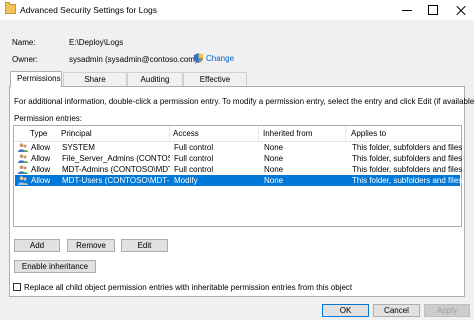 This screenshot has height=320, width=474. I want to click on entry-principal: SYSTEM, so click(78, 147).